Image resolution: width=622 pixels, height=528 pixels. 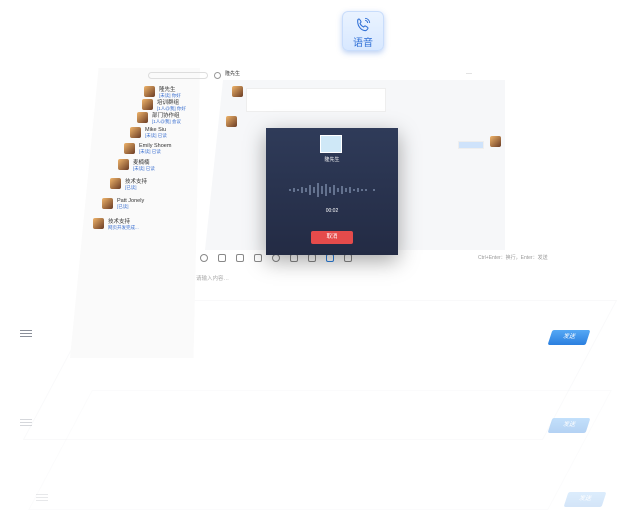 I want to click on contact-icon, so click(x=312, y=258).